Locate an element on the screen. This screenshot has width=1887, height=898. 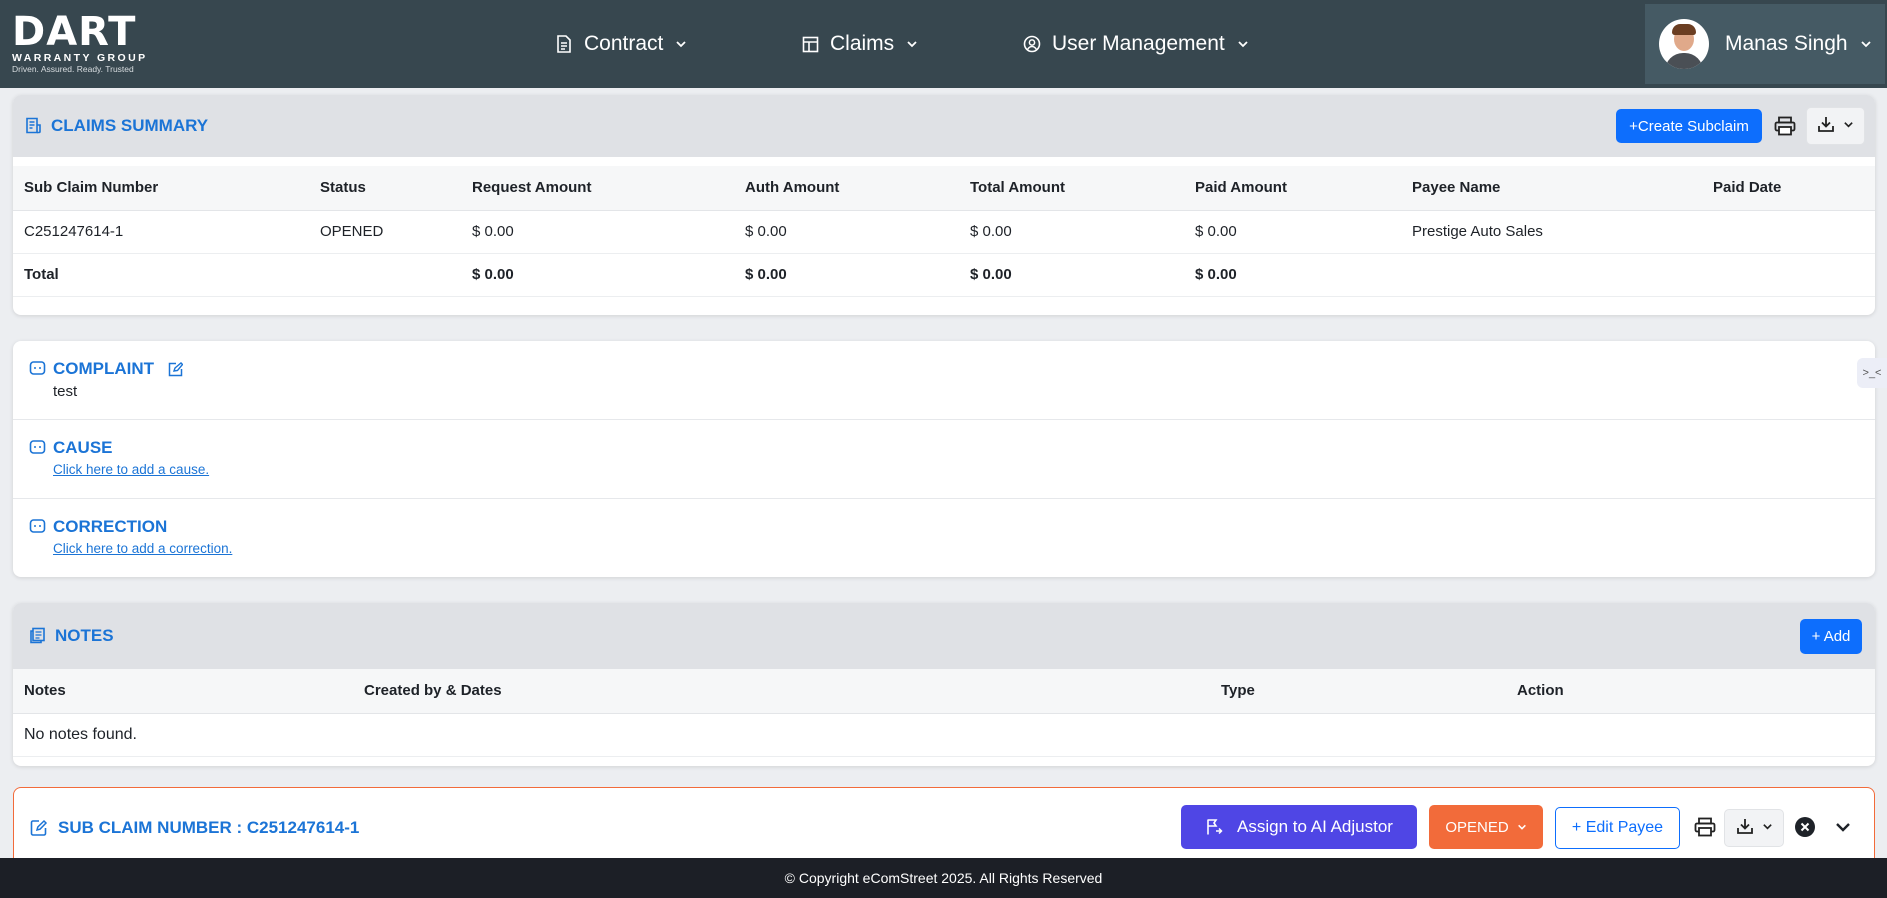
claims-summary-header: CLAIMS SUMMARY +Create Subclaim is located at coordinates (944, 126).